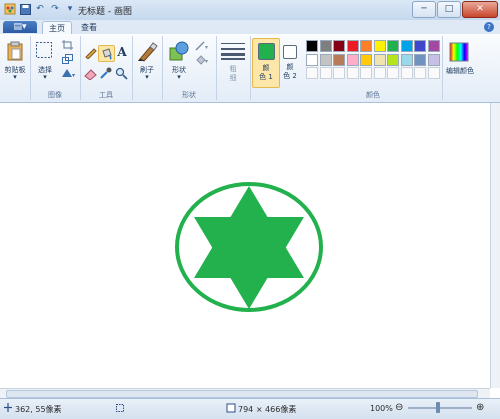 The height and width of the screenshot is (419, 500). What do you see at coordinates (57, 28) in the screenshot?
I see `tab-home: 主页` at bounding box center [57, 28].